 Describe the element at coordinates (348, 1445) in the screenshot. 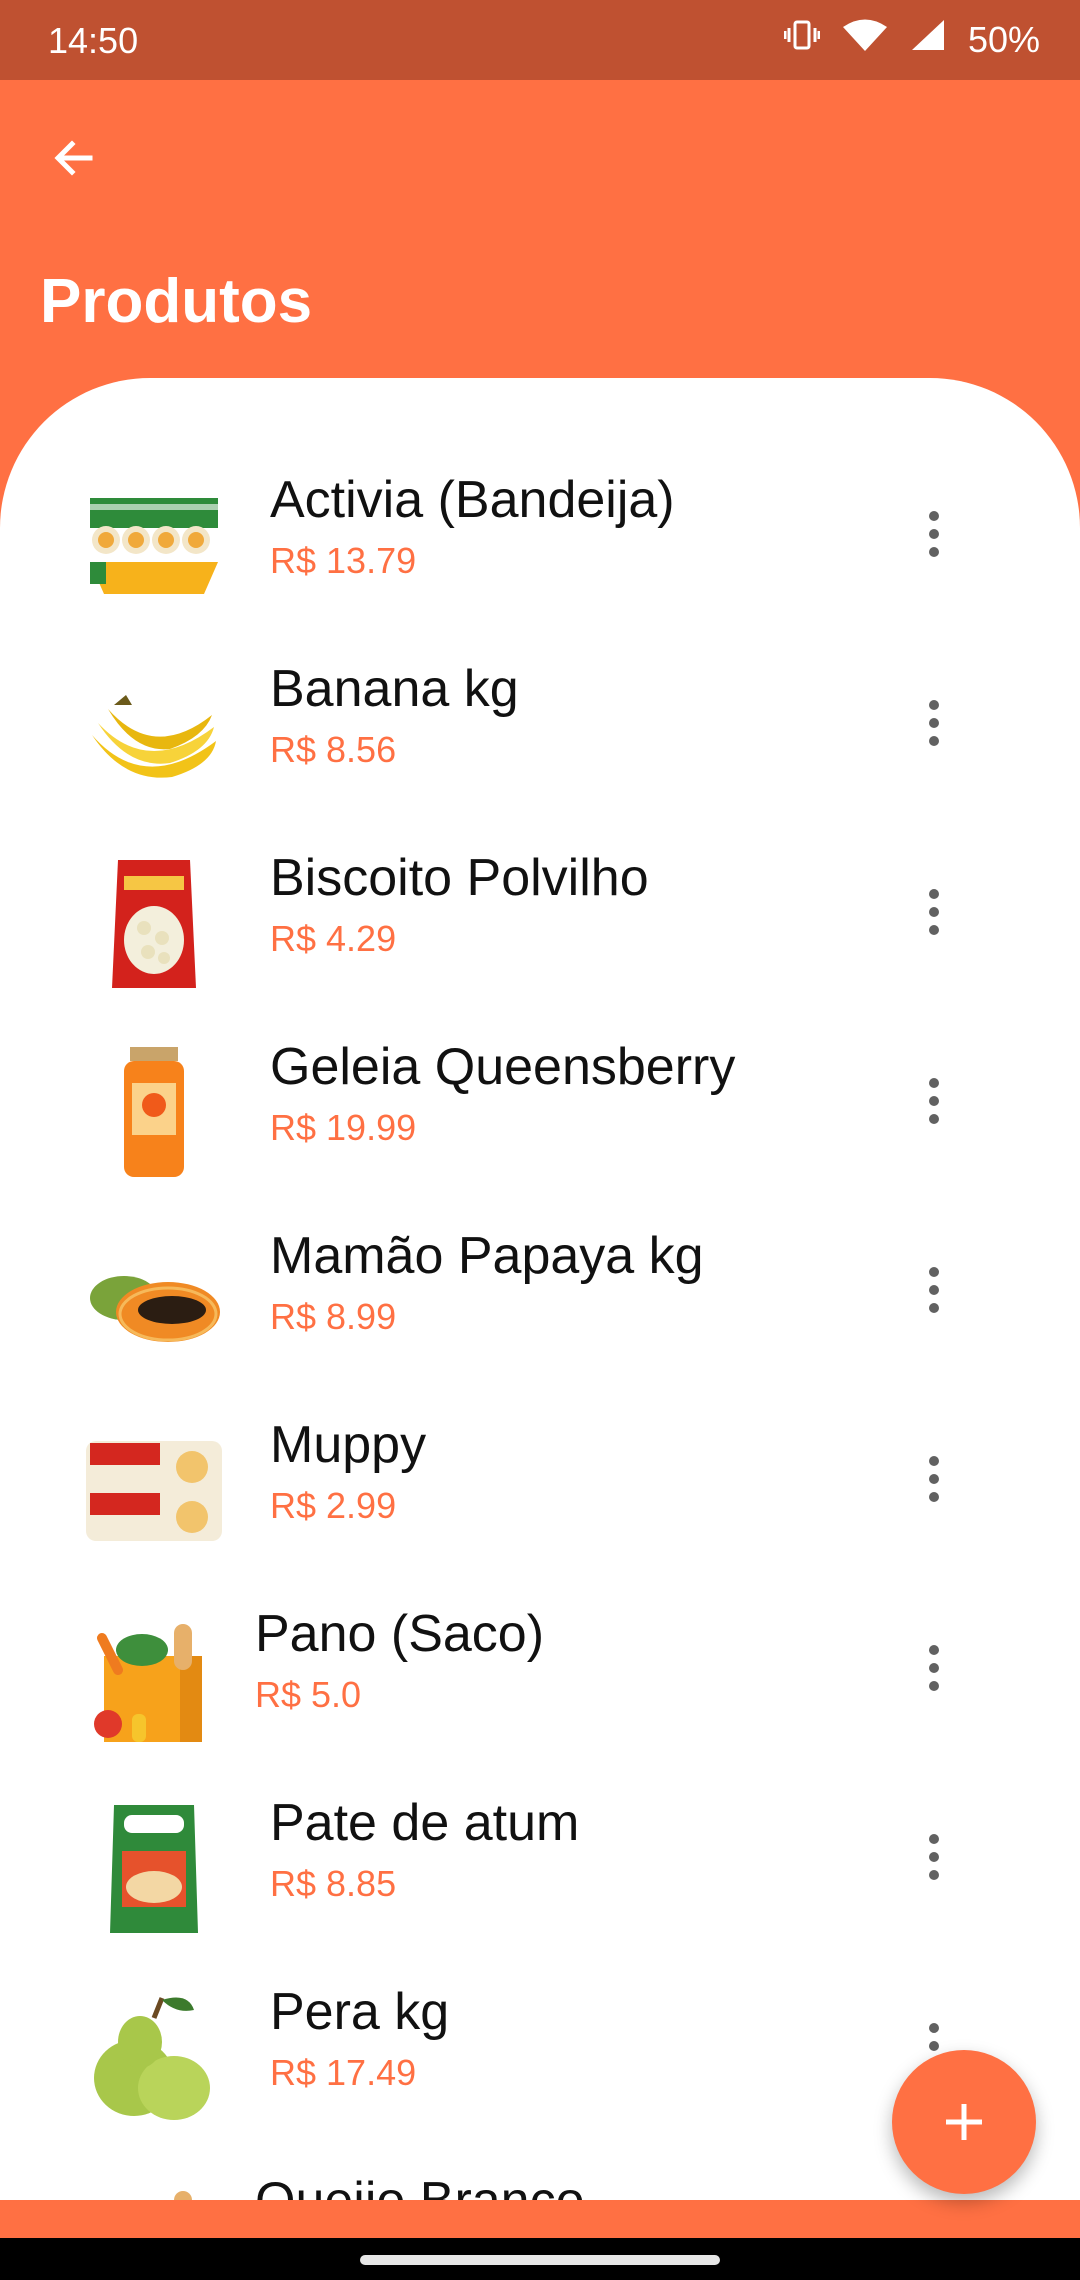

I see `product-name: Muppy` at that location.